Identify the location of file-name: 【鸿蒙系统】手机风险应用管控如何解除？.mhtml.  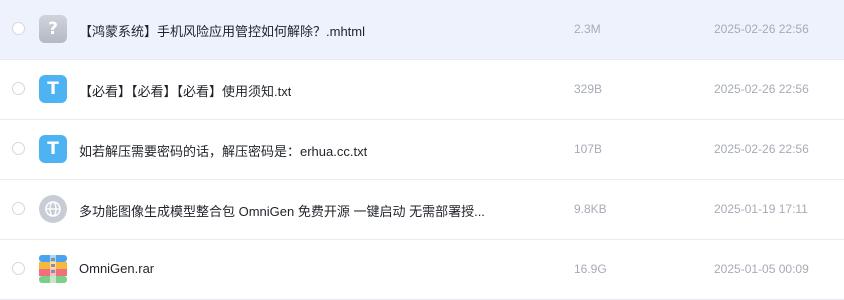
(222, 30).